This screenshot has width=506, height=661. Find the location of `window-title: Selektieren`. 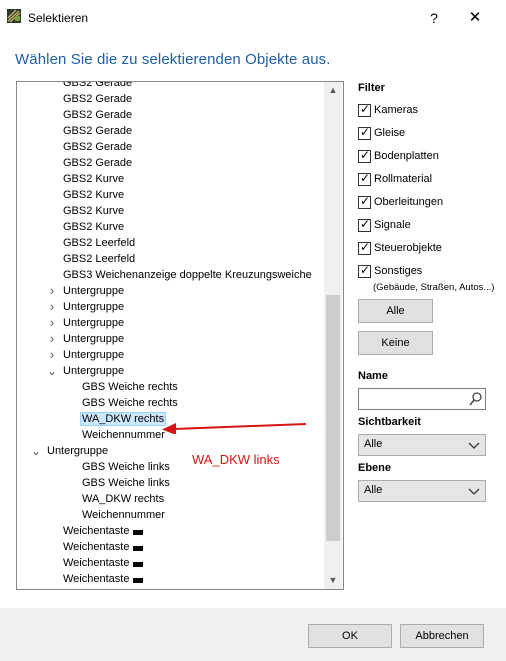

window-title: Selektieren is located at coordinates (58, 18).